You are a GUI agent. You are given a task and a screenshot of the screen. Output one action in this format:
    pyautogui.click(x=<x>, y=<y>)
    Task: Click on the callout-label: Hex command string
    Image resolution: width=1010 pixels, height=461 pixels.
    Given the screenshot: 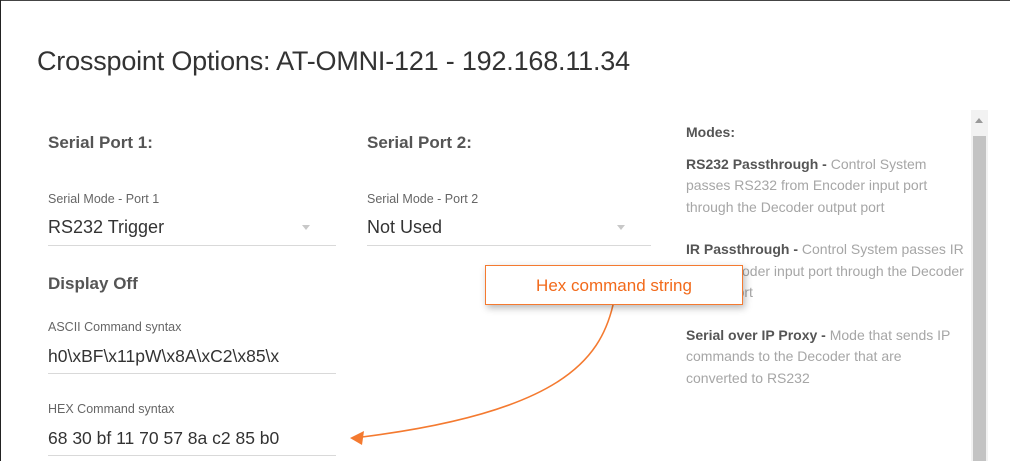 What is the action you would take?
    pyautogui.click(x=614, y=285)
    